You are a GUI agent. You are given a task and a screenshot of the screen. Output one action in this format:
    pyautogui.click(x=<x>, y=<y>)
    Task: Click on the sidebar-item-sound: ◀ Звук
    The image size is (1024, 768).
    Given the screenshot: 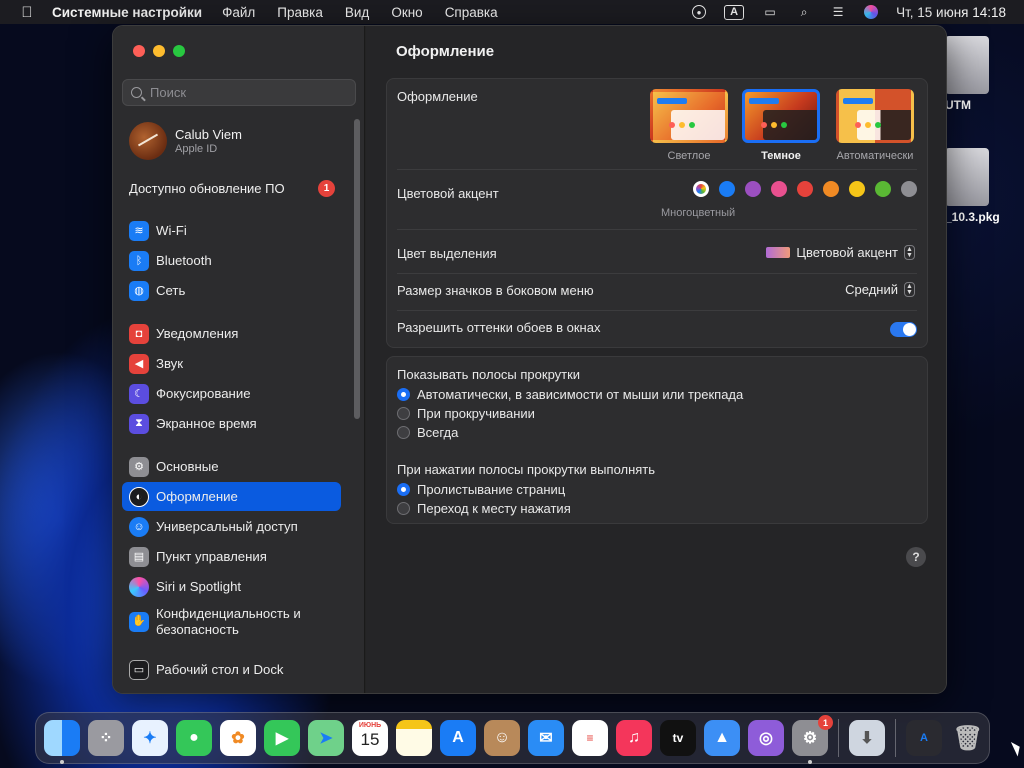 What is the action you would take?
    pyautogui.click(x=231, y=363)
    